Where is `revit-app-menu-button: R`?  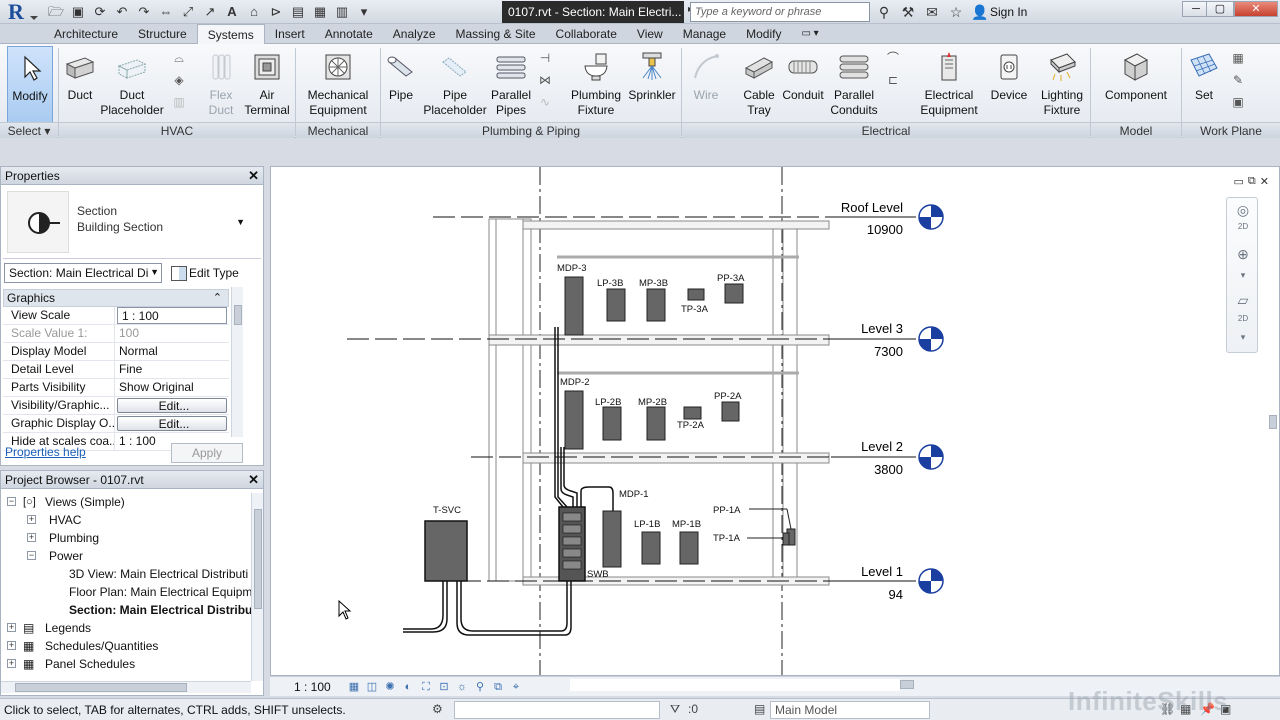 revit-app-menu-button: R is located at coordinates (22, 12).